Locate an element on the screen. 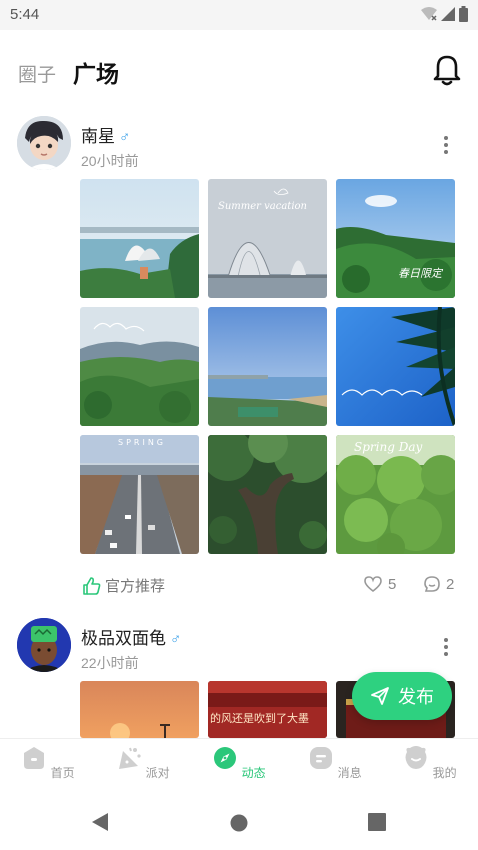  send-icon is located at coordinates (380, 696).